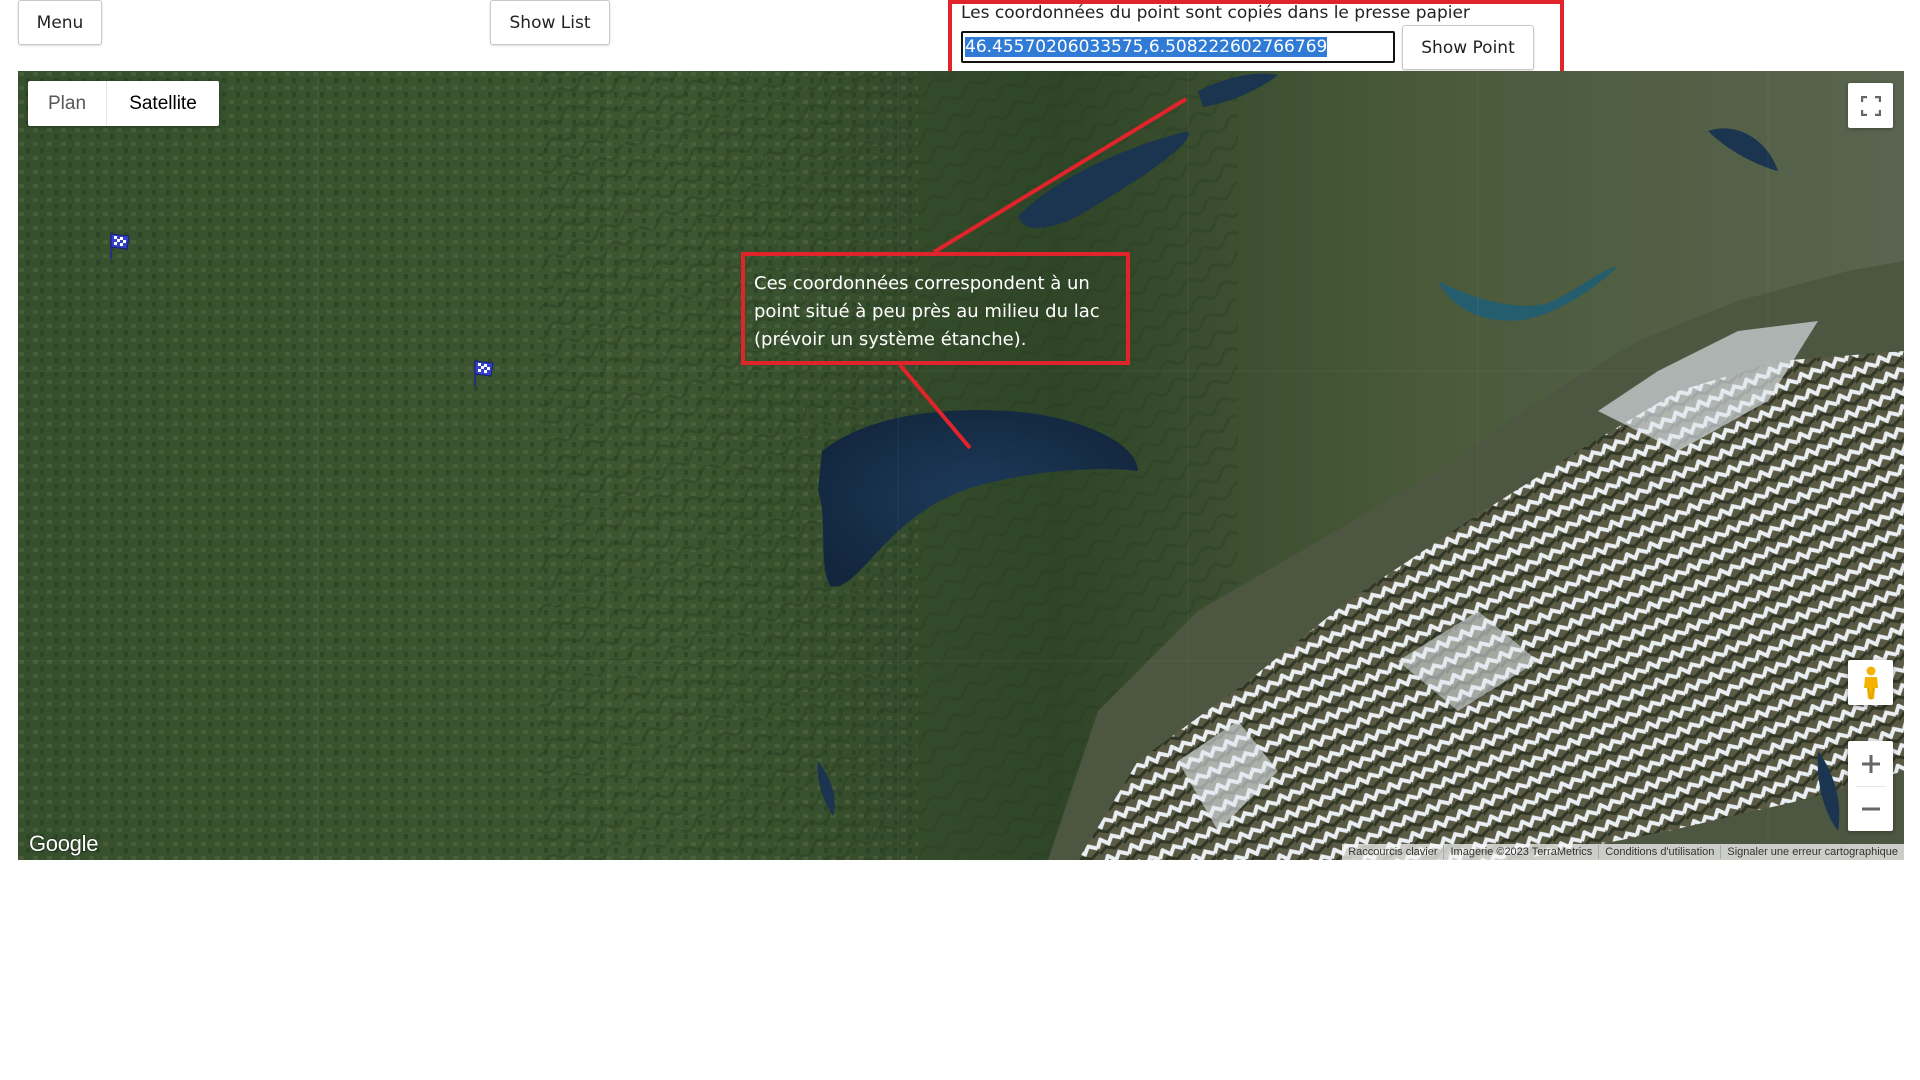 This screenshot has height=1080, width=1920. Describe the element at coordinates (550, 22) in the screenshot. I see `show-list-button: Show List` at that location.